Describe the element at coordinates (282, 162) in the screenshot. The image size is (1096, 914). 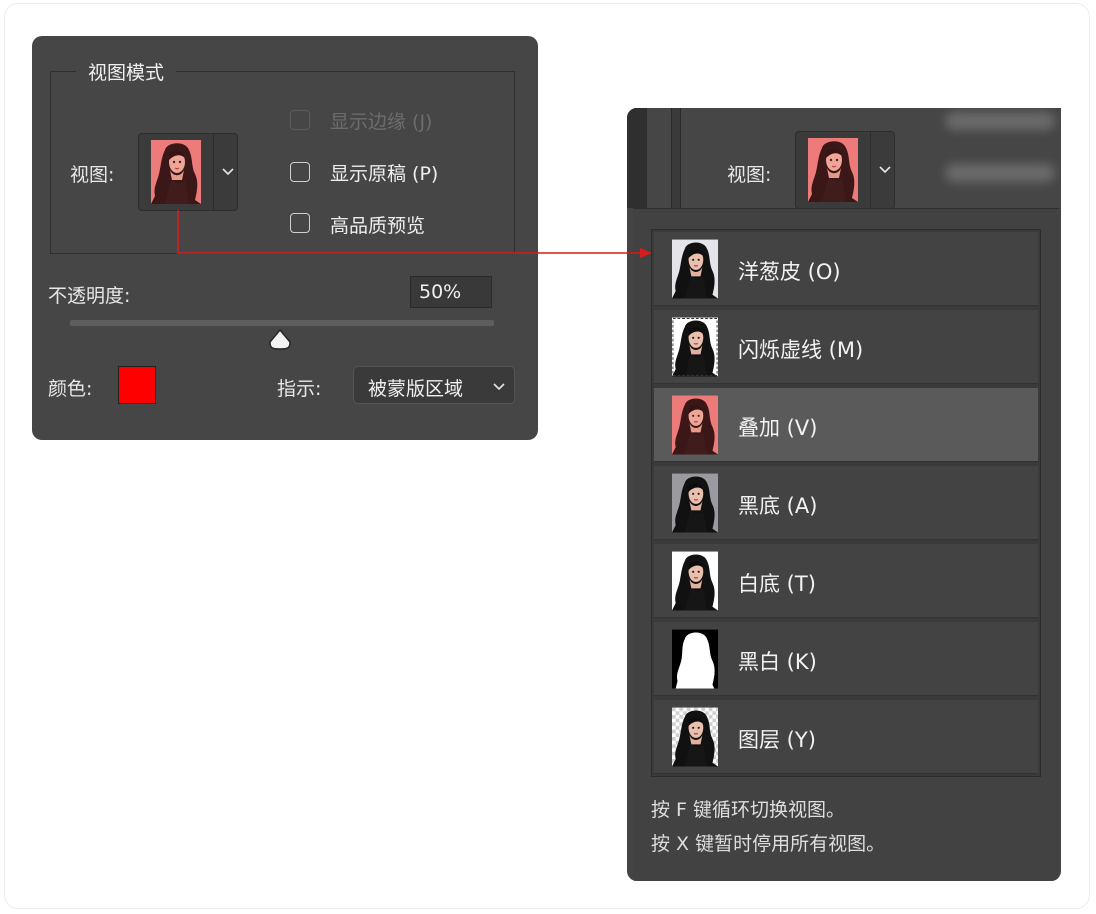
I see `view-mode-group` at that location.